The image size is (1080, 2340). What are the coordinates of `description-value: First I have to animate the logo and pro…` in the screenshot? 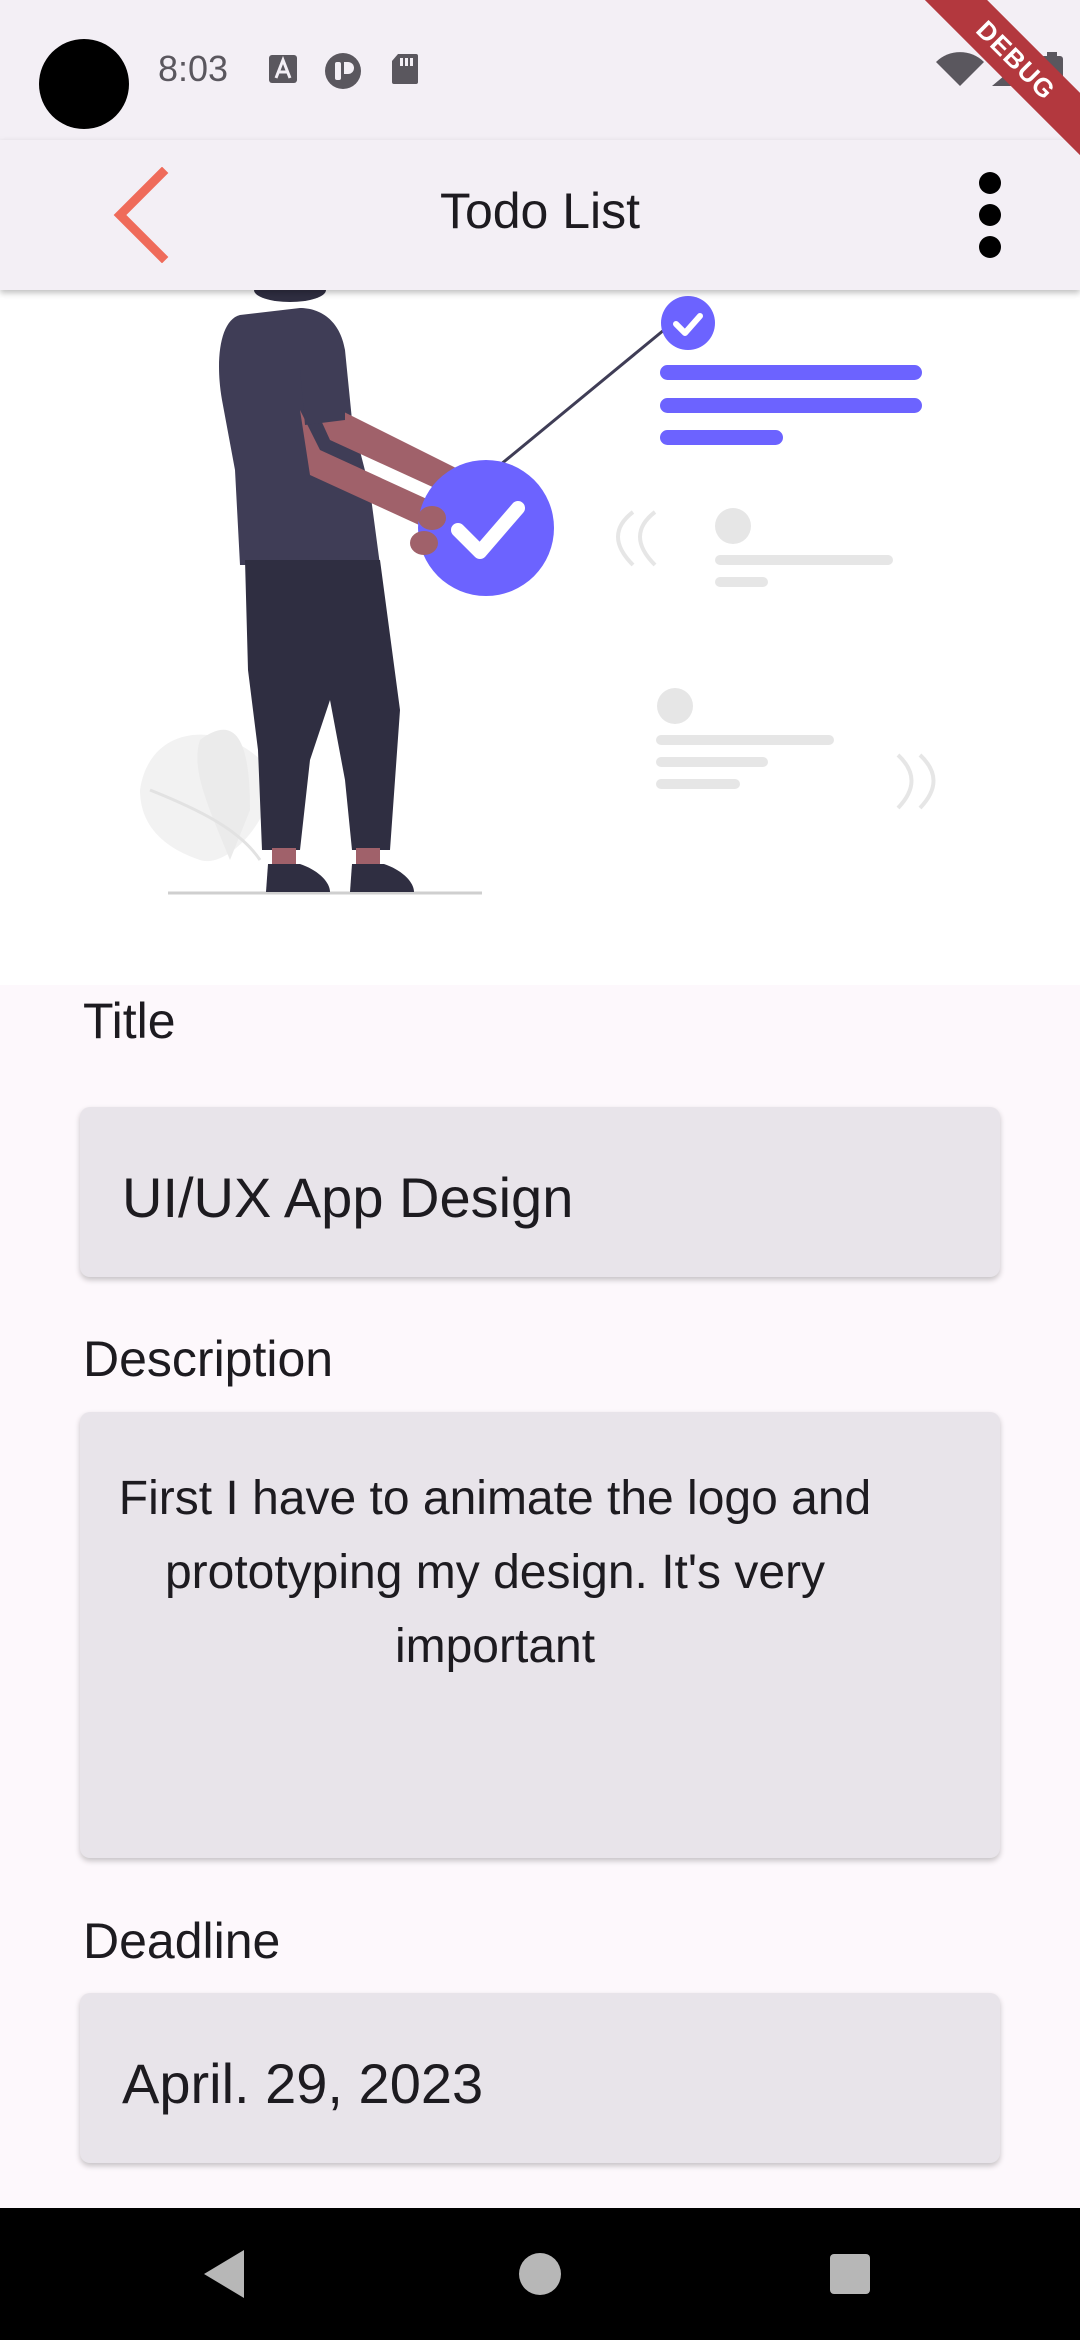 It's located at (495, 1572).